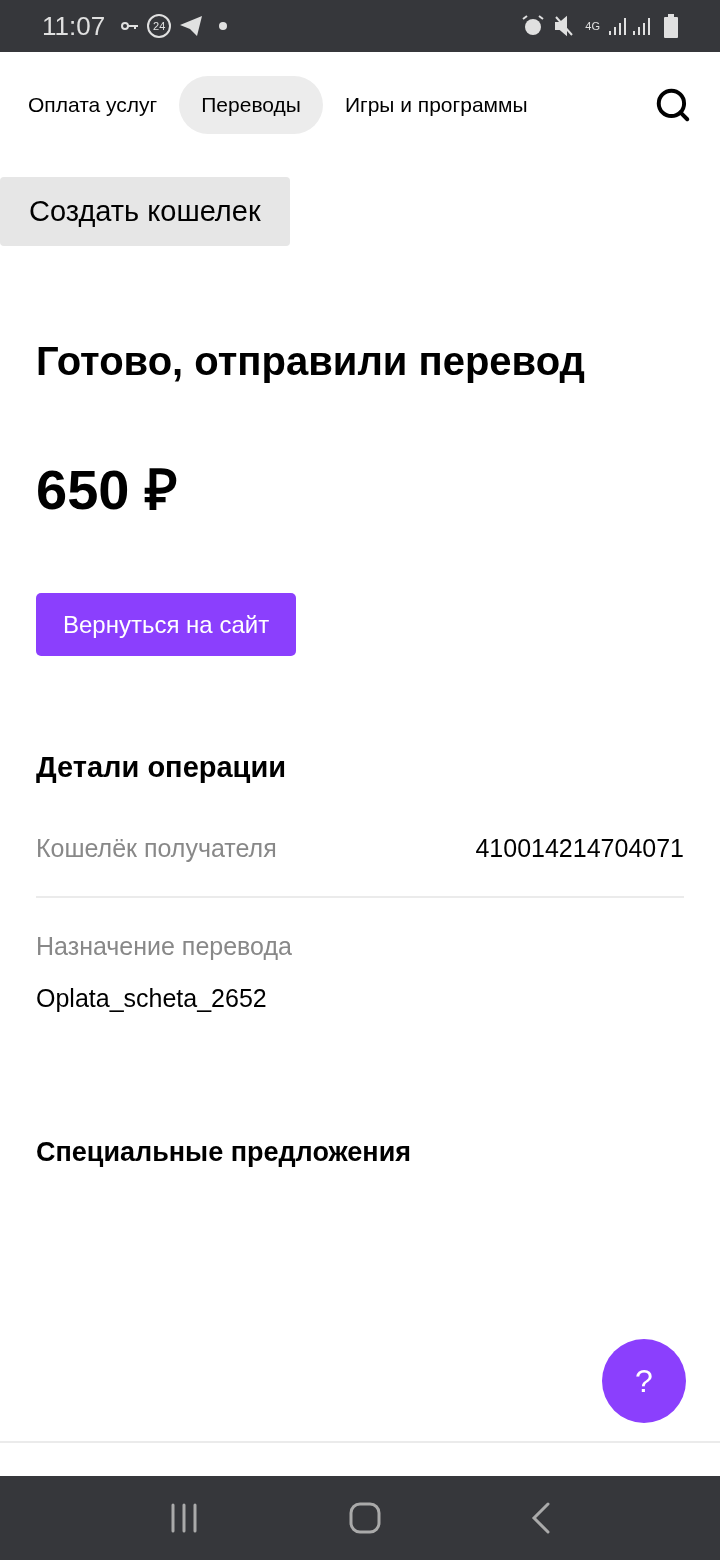 This screenshot has height=1560, width=720. Describe the element at coordinates (107, 490) in the screenshot. I see `amount: 650 ₽` at that location.